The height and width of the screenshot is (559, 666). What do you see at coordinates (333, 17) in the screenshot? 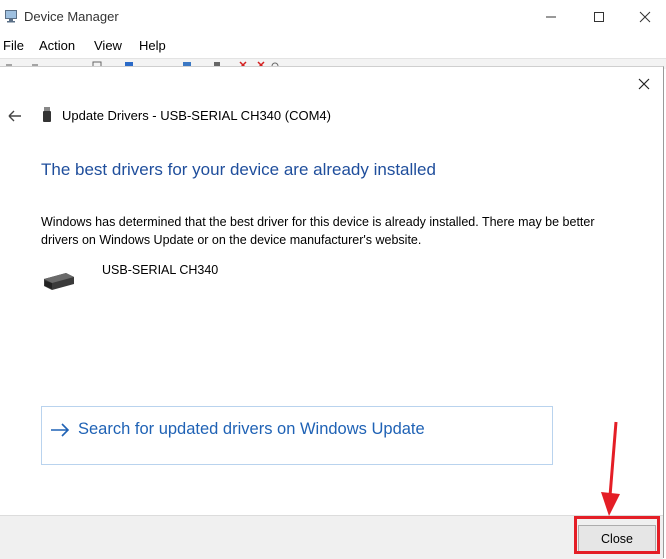
I see `device-manager-titlebar: Device Manager` at bounding box center [333, 17].